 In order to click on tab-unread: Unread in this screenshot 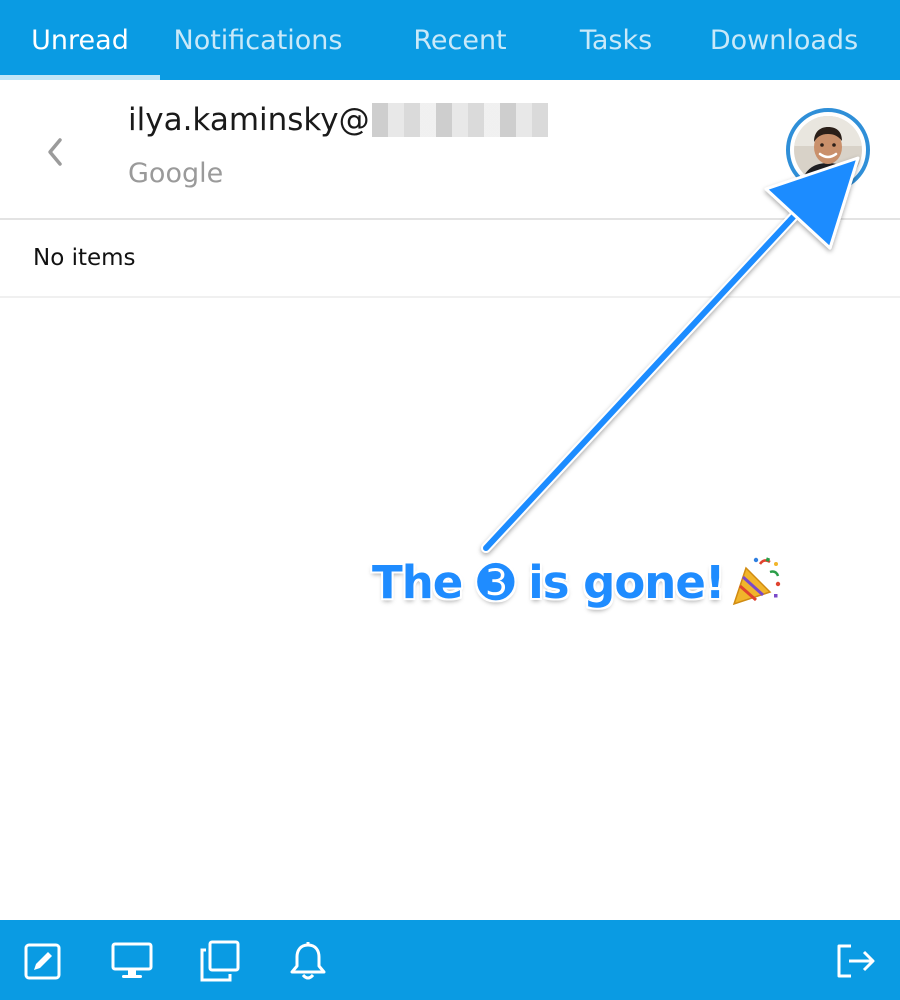, I will do `click(80, 40)`.